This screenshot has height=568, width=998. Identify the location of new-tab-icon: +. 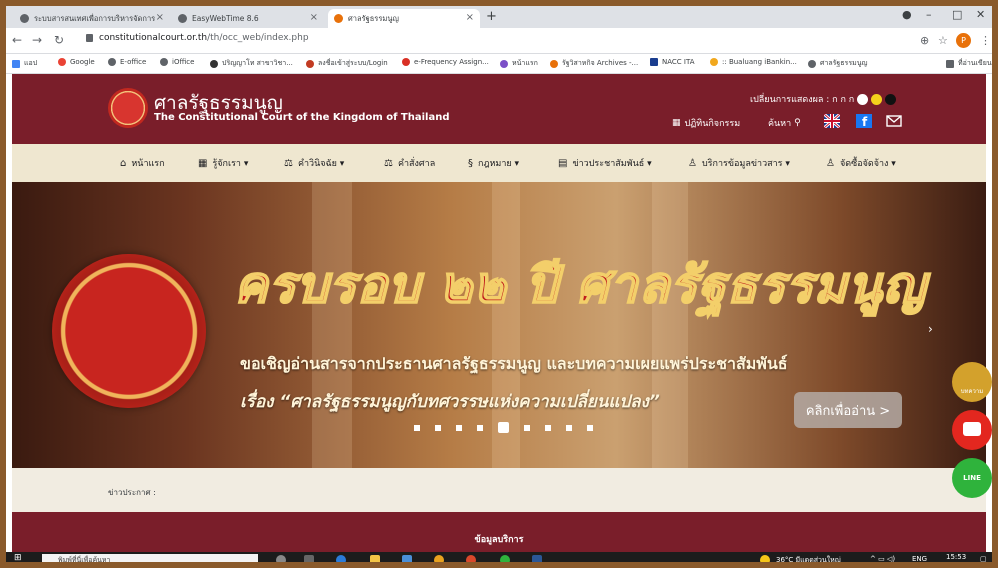
(491, 16).